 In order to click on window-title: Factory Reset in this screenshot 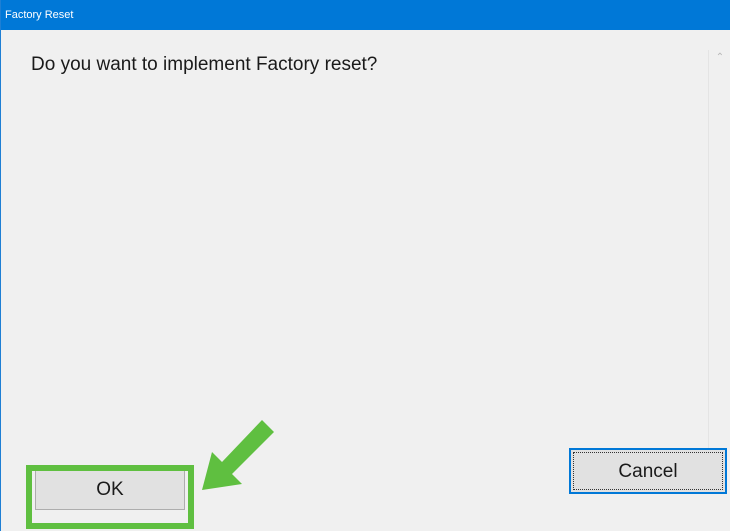, I will do `click(39, 15)`.